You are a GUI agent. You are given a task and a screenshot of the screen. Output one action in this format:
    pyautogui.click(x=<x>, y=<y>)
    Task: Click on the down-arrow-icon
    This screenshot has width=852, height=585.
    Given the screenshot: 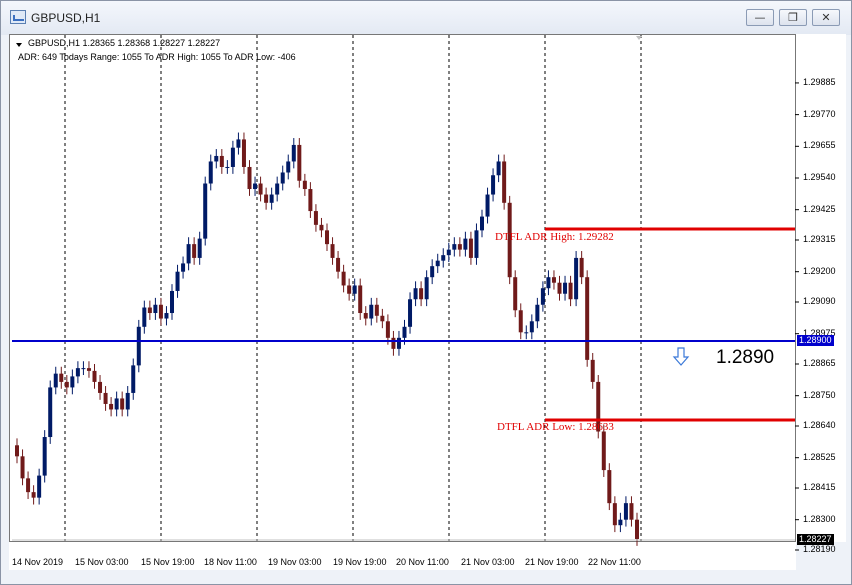 What is the action you would take?
    pyautogui.click(x=681, y=357)
    